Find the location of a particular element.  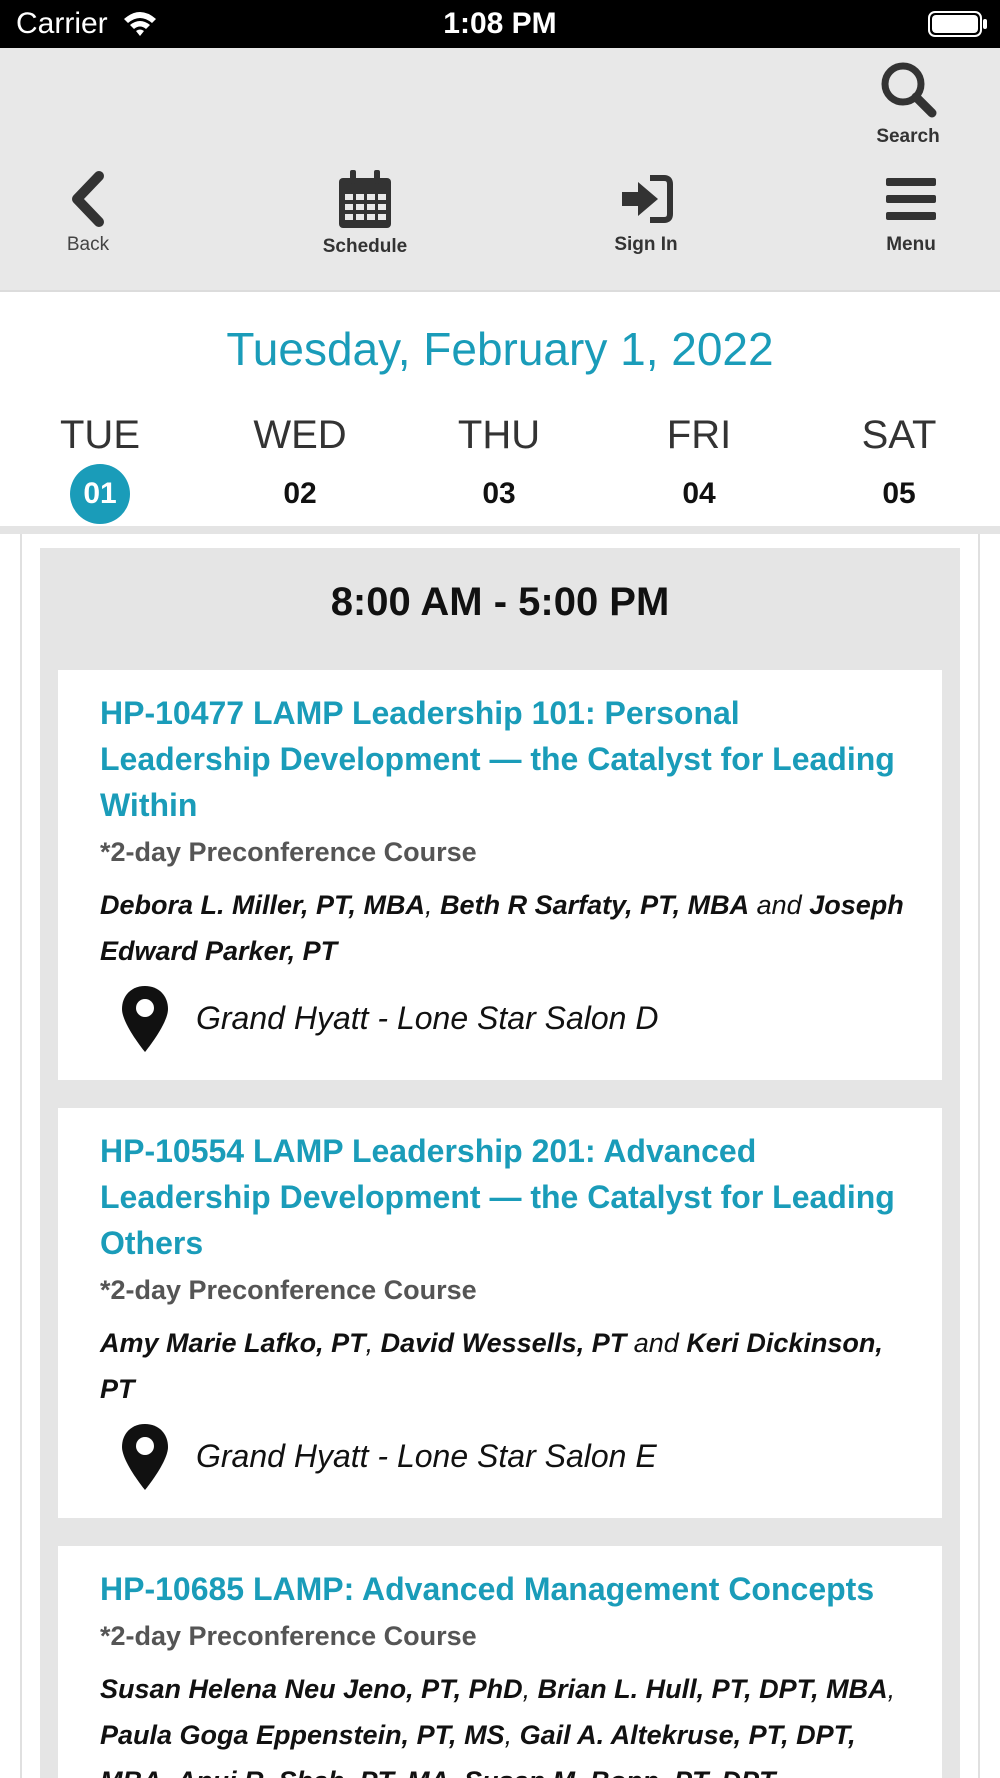

location-text: Grand Hyatt - Lone Star Salon E is located at coordinates (426, 1456).